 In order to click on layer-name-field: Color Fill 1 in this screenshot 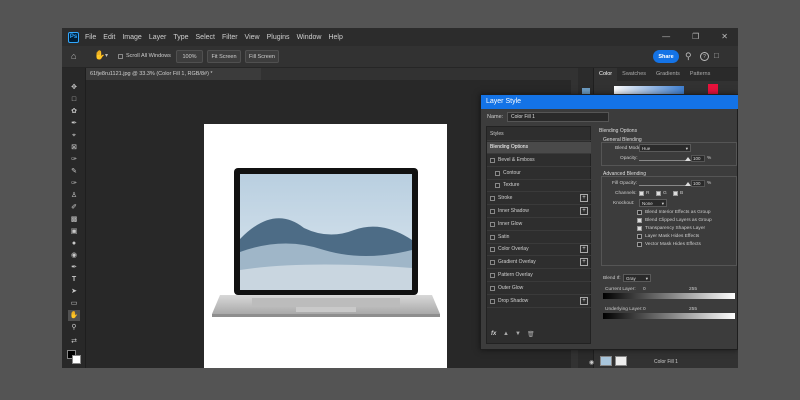, I will do `click(558, 117)`.